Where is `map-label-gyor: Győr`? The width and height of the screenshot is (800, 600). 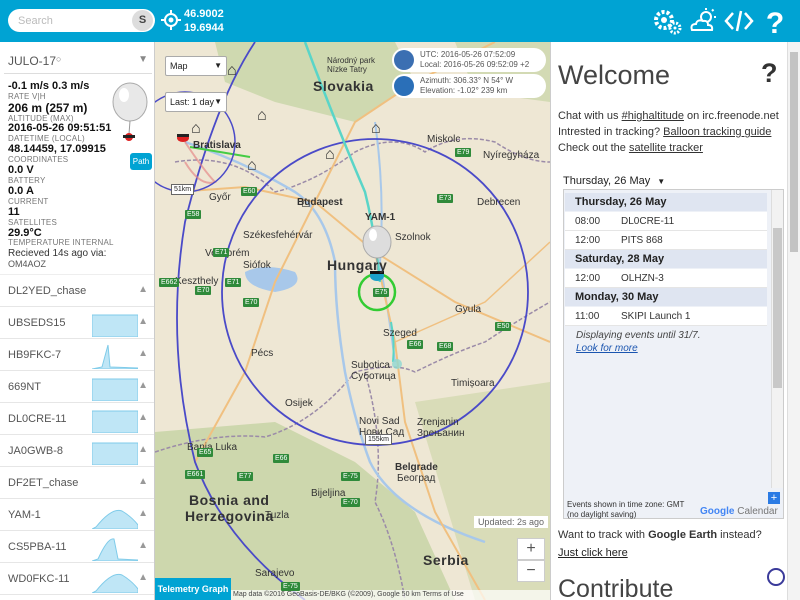 map-label-gyor: Győr is located at coordinates (220, 197).